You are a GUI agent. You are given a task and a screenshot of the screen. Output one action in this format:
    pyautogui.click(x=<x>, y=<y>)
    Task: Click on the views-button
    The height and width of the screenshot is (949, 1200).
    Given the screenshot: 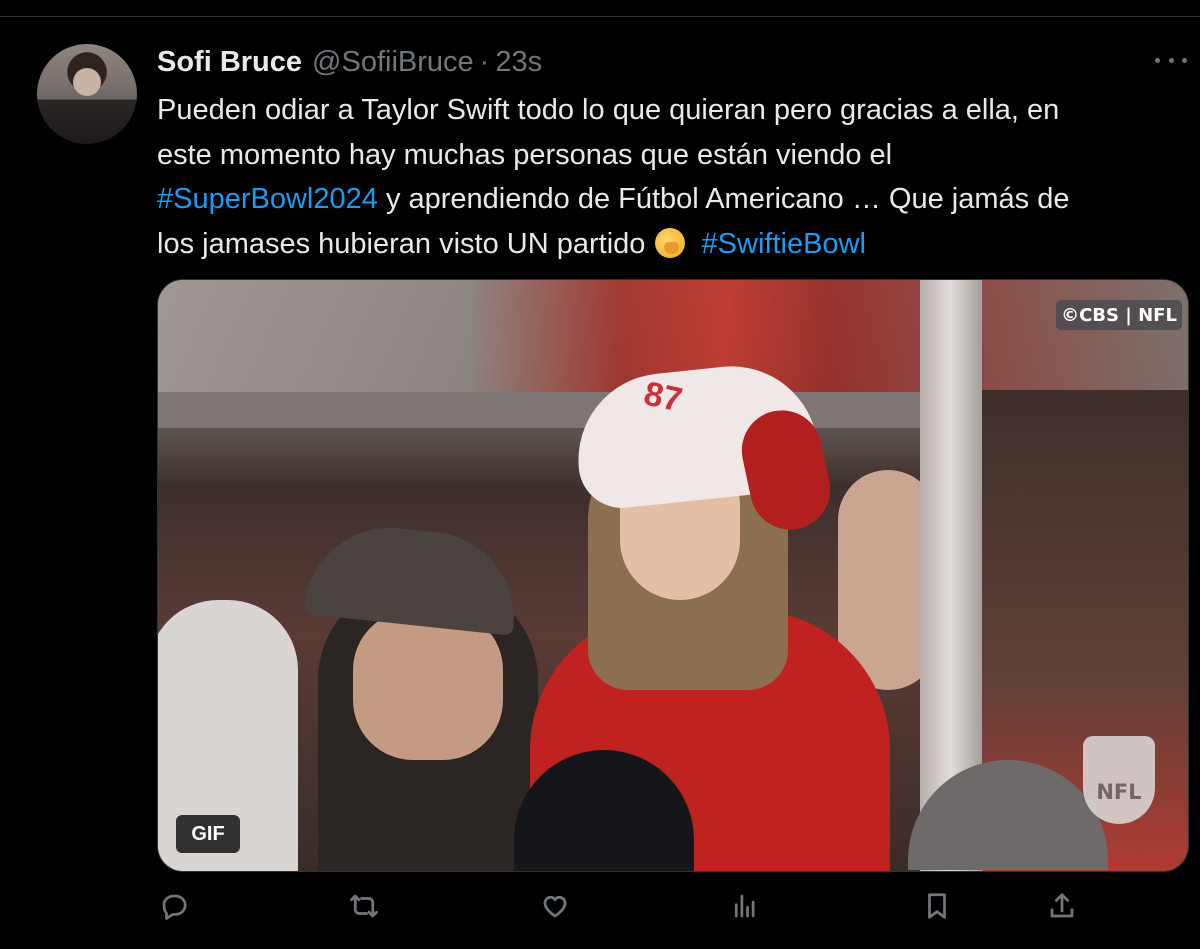 What is the action you would take?
    pyautogui.click(x=745, y=906)
    